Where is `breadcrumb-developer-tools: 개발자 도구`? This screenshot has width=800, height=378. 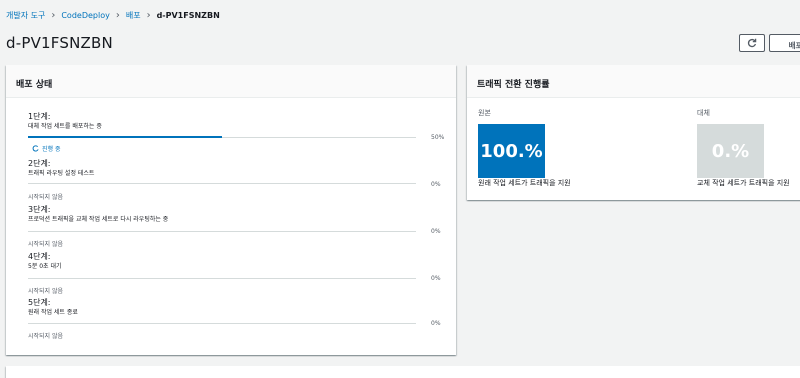 breadcrumb-developer-tools: 개발자 도구 is located at coordinates (25, 15).